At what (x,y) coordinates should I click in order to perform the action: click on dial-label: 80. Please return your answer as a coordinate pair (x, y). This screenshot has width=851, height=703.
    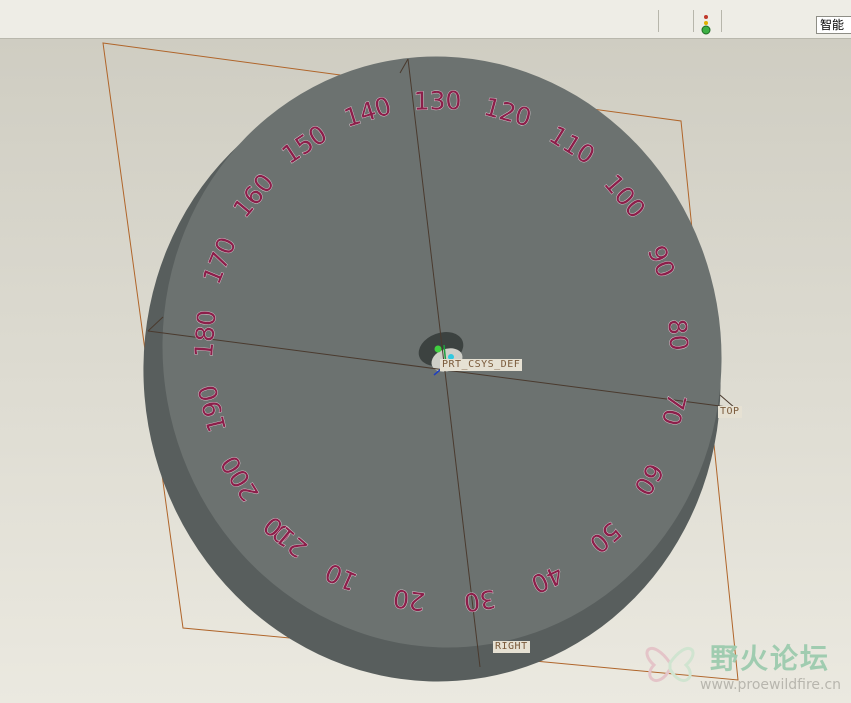
    Looking at the image, I should click on (677, 335).